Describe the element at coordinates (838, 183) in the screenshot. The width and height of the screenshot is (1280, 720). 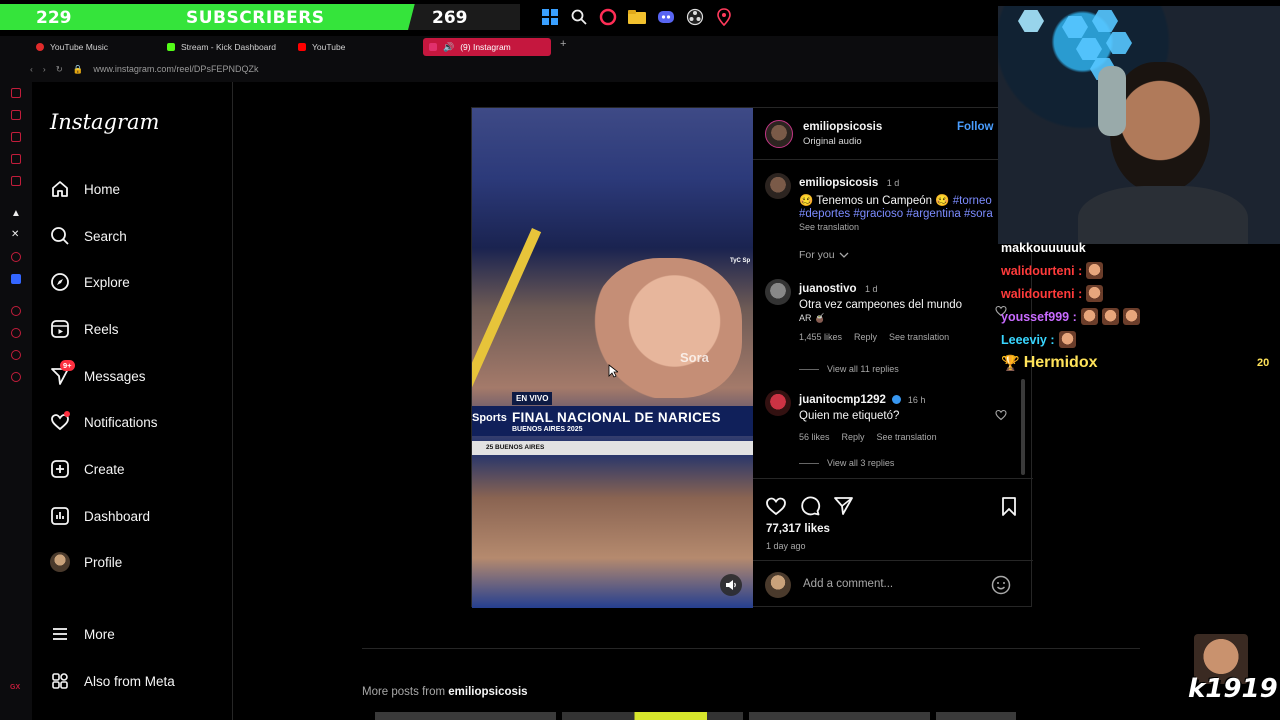
I see `caption-username: emiliopsicosis` at that location.